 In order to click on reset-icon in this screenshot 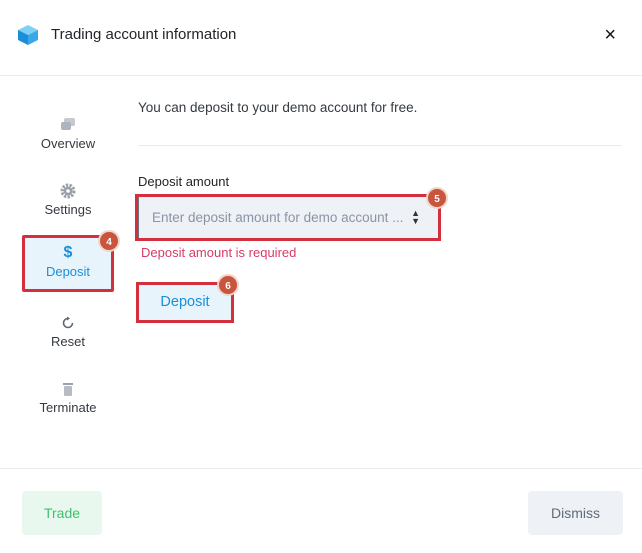, I will do `click(68, 322)`.